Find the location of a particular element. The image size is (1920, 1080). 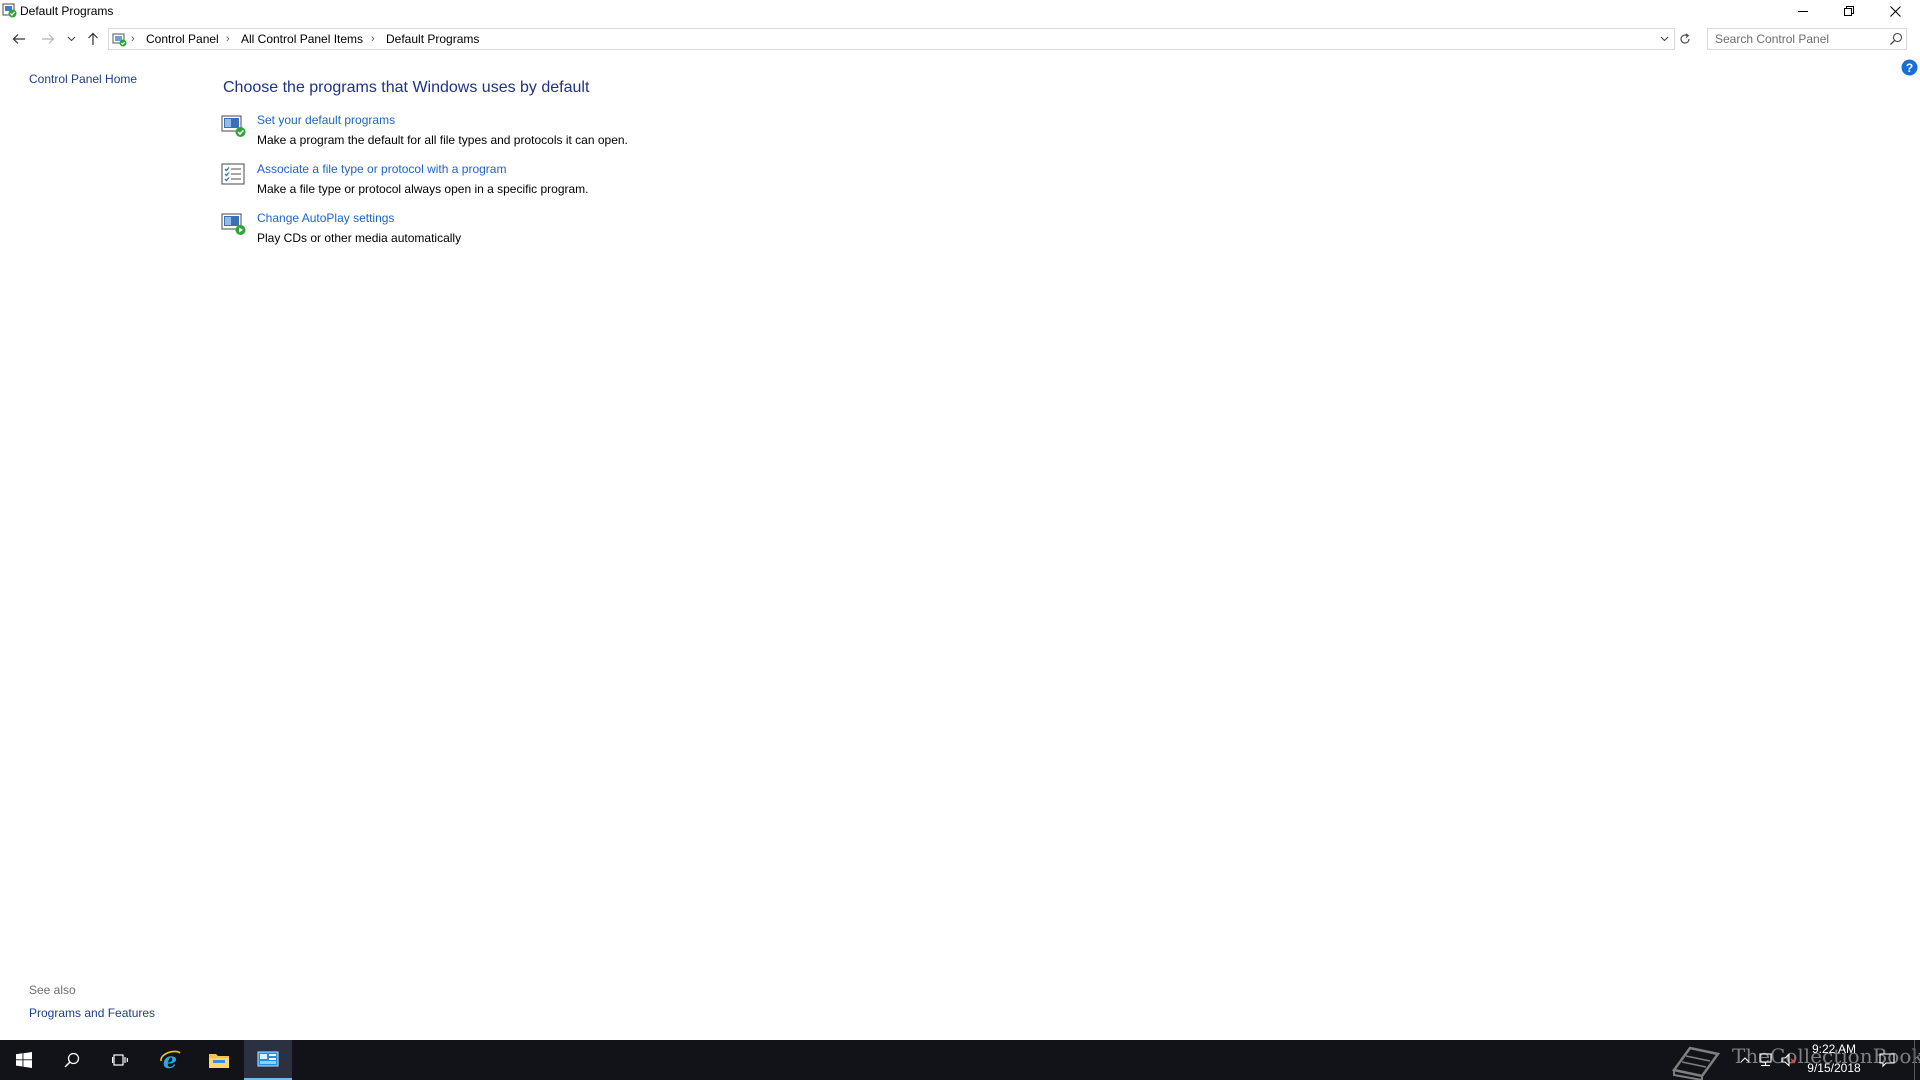

file-explorer-button is located at coordinates (219, 1060).